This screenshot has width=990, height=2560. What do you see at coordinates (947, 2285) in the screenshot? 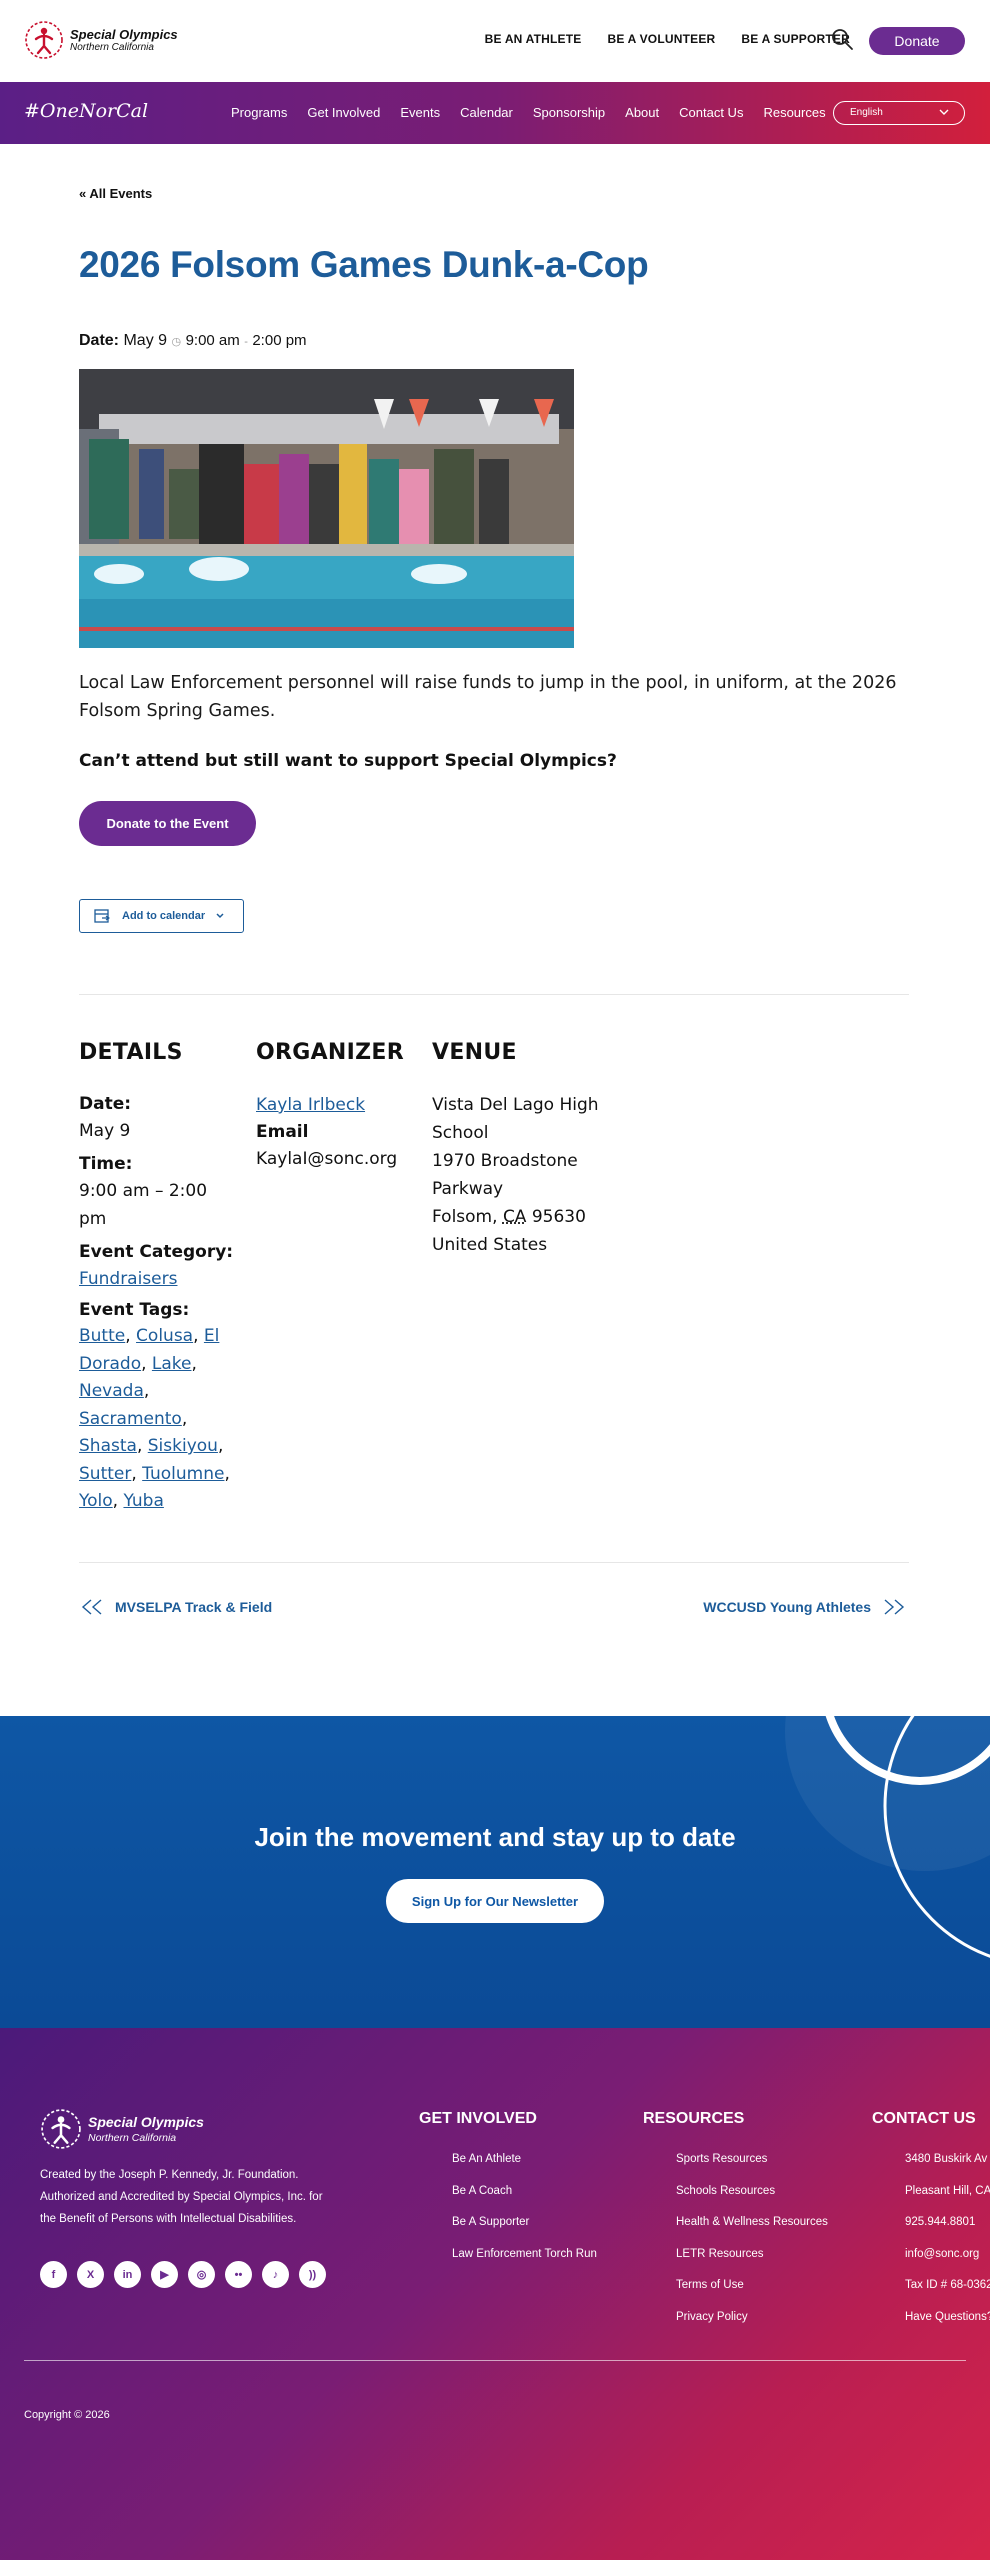
I see `footer-contact-item: Tax ID # 68-0362` at bounding box center [947, 2285].